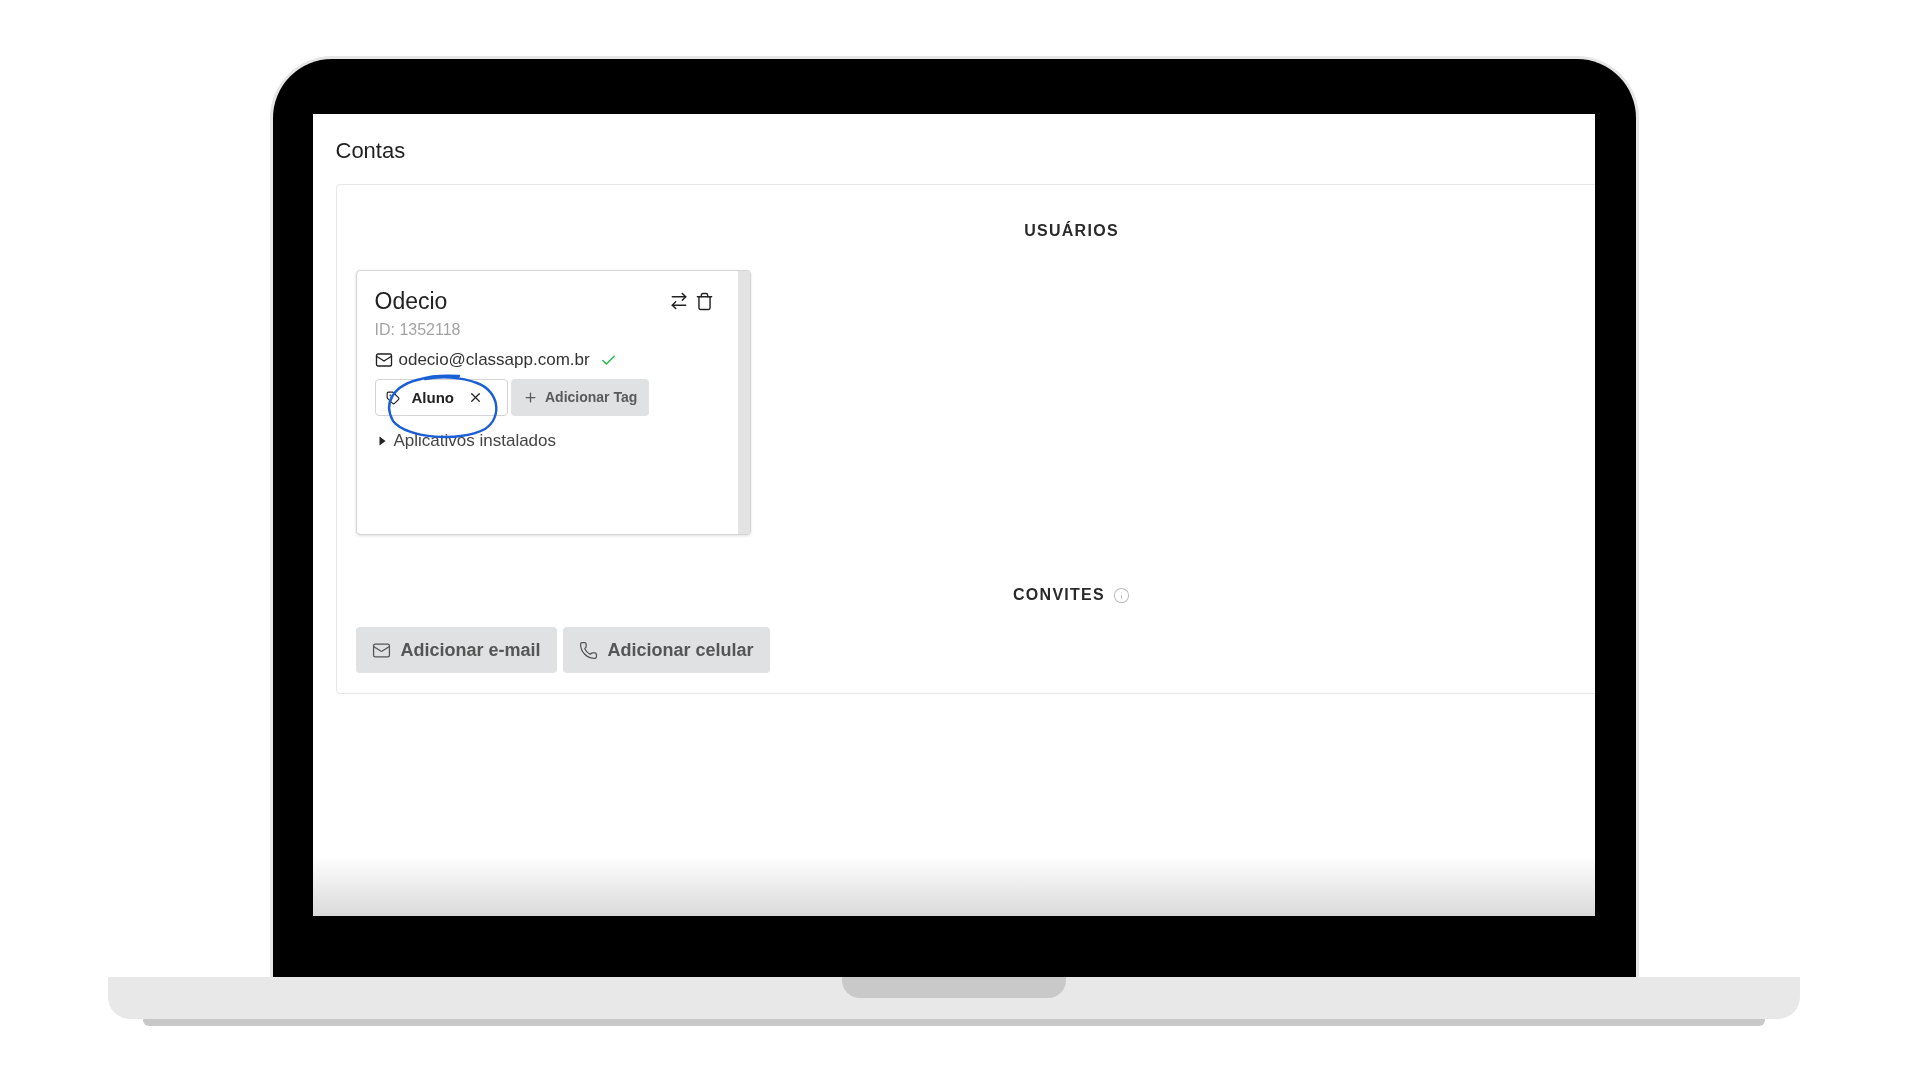 The width and height of the screenshot is (1920, 1080). What do you see at coordinates (588, 650) in the screenshot?
I see `phone-icon` at bounding box center [588, 650].